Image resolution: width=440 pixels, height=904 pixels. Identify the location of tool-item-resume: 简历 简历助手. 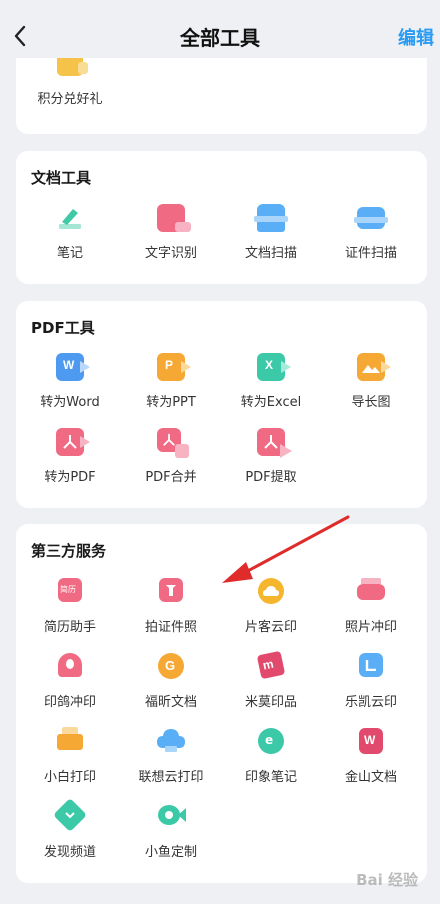
(70, 606).